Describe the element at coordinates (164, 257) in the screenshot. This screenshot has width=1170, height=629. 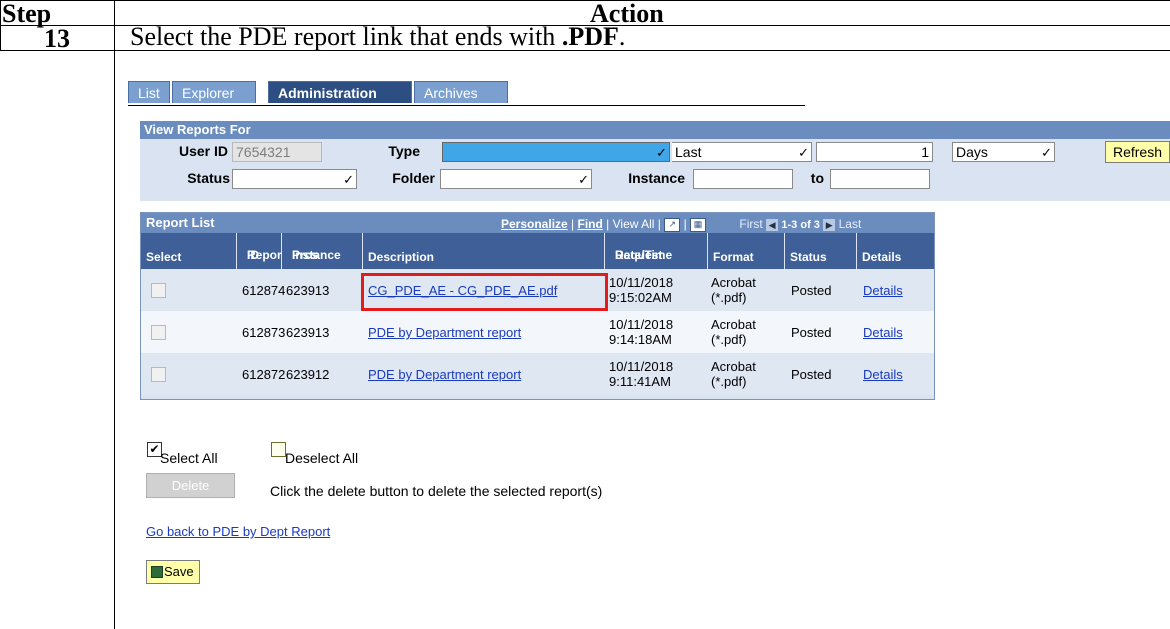
I see `column-header-label: Select` at that location.